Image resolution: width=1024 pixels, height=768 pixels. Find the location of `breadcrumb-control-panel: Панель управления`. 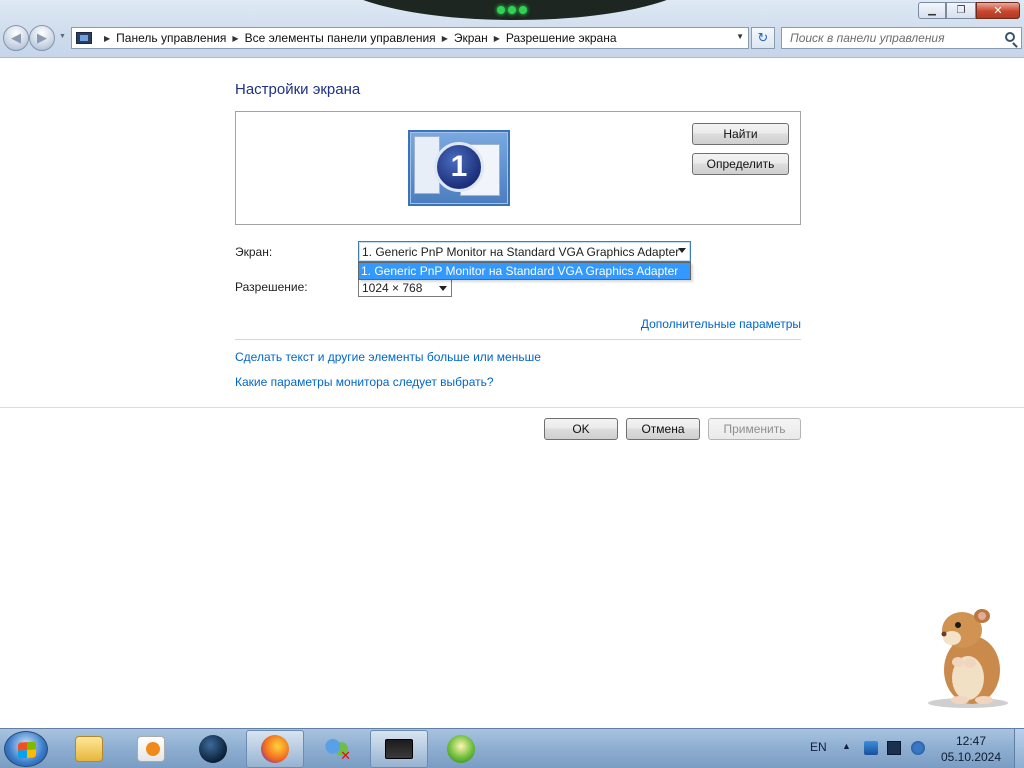

breadcrumb-control-panel: Панель управления is located at coordinates (171, 38).